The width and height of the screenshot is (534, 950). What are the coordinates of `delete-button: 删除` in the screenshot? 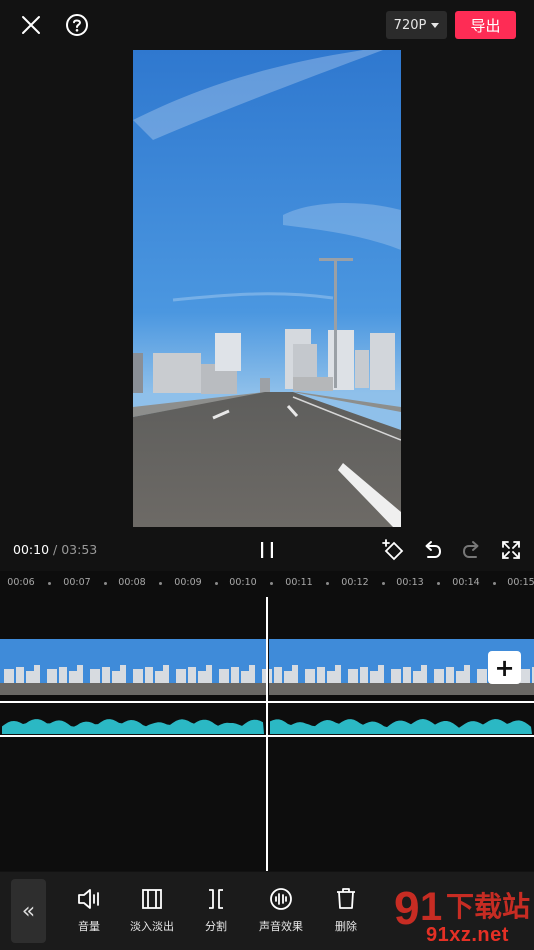 It's located at (346, 910).